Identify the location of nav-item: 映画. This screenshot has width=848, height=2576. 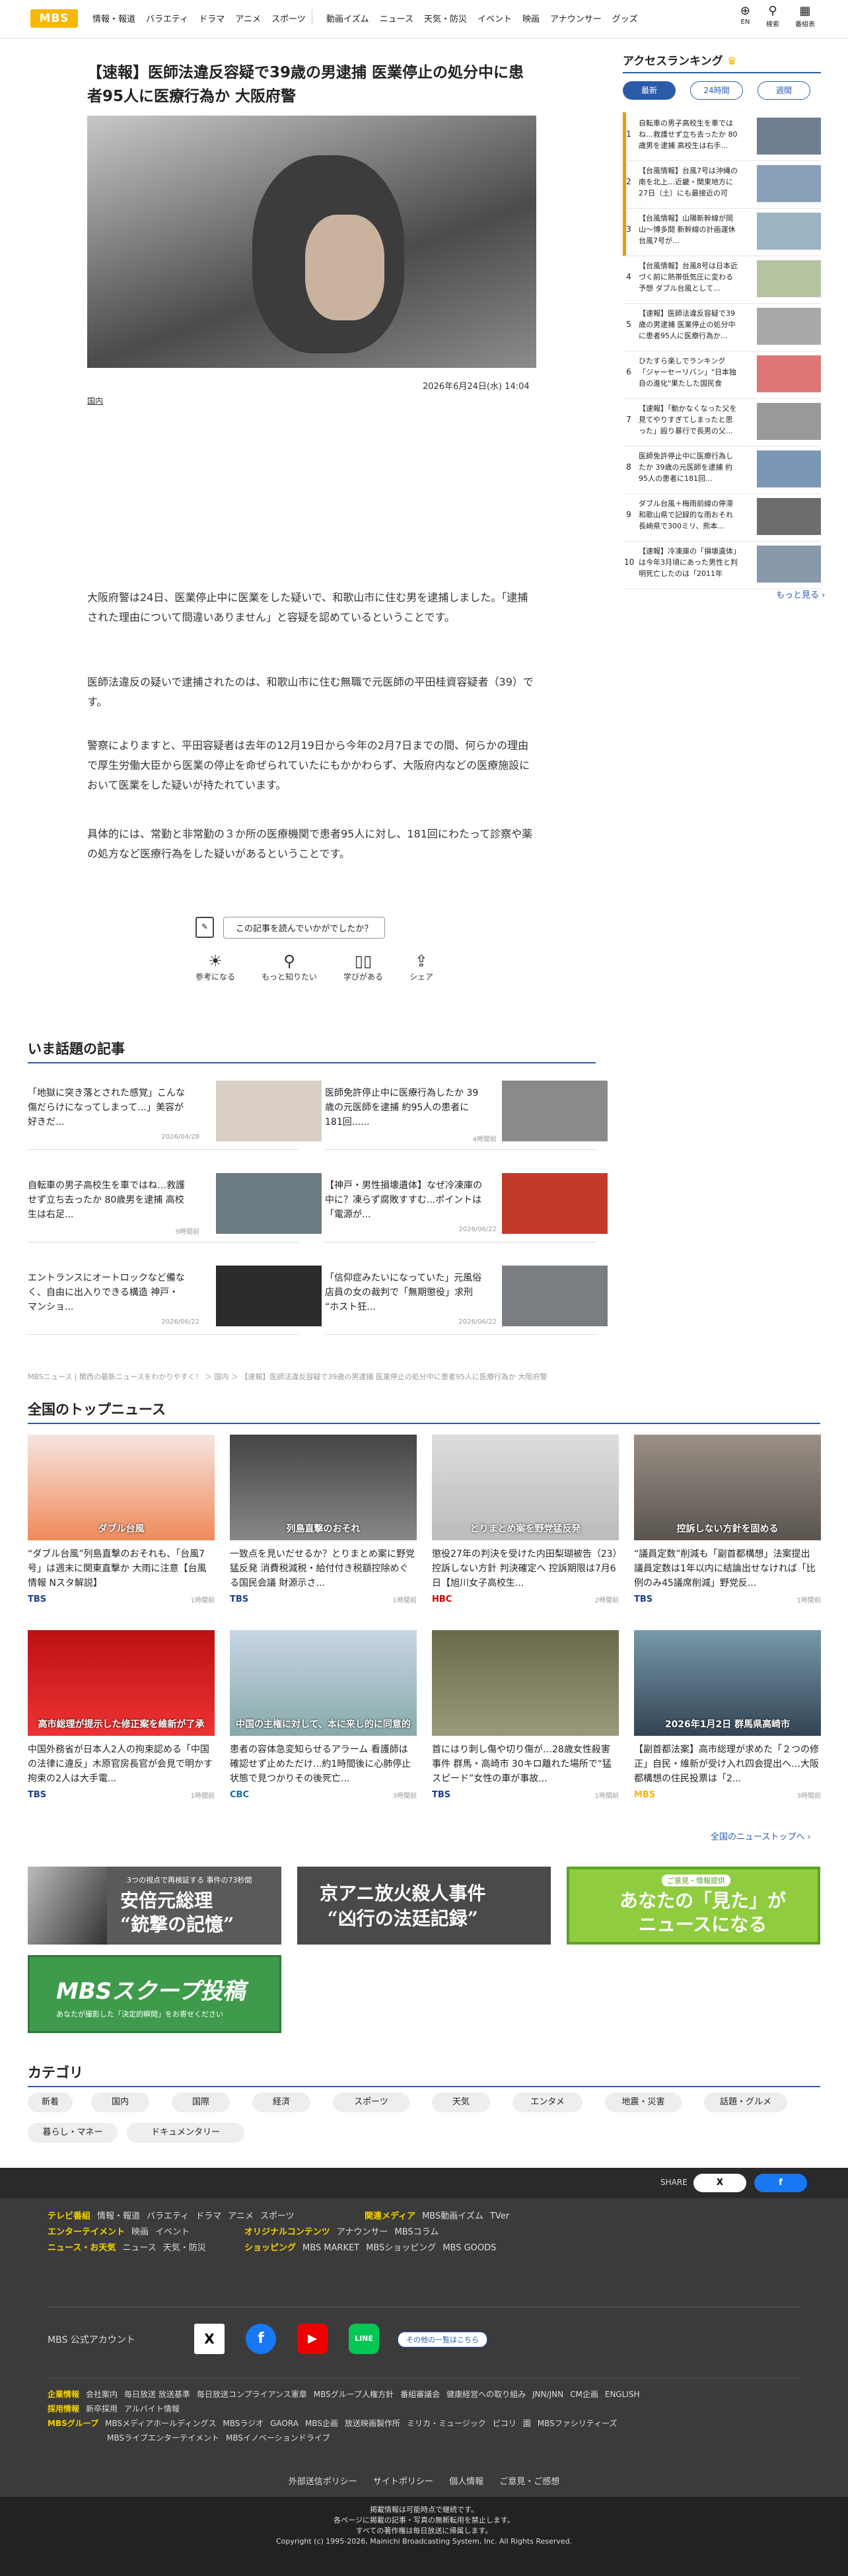
(531, 18).